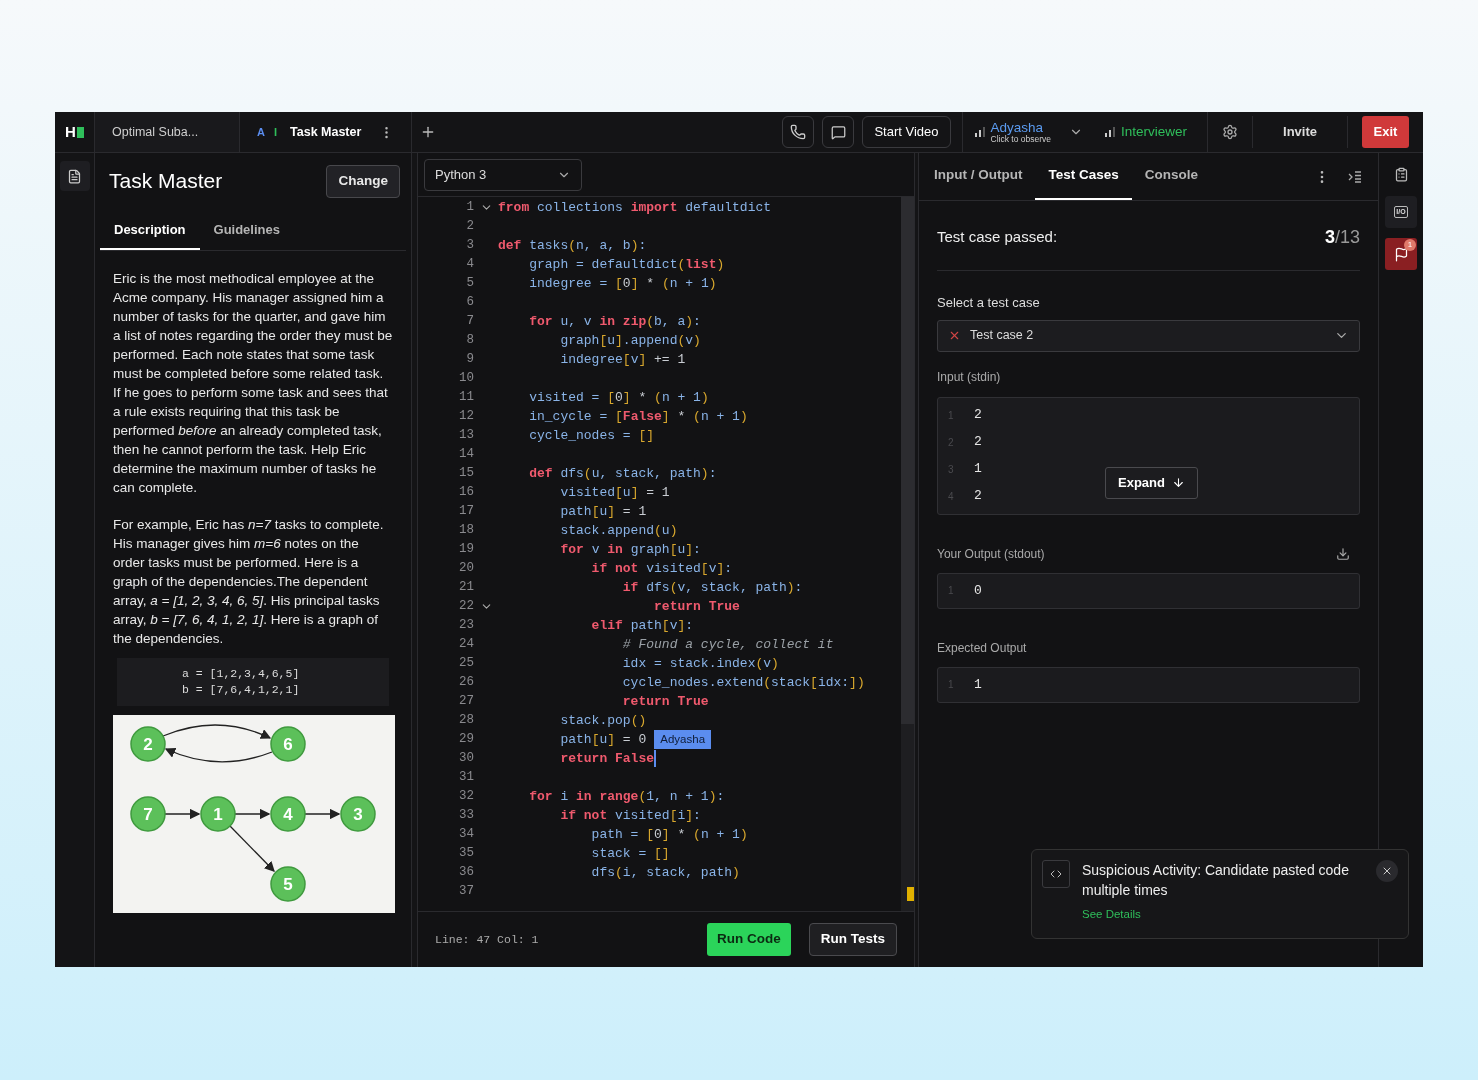 Image resolution: width=1478 pixels, height=1080 pixels. Describe the element at coordinates (466, 550) in the screenshot. I see `line-number: 19` at that location.